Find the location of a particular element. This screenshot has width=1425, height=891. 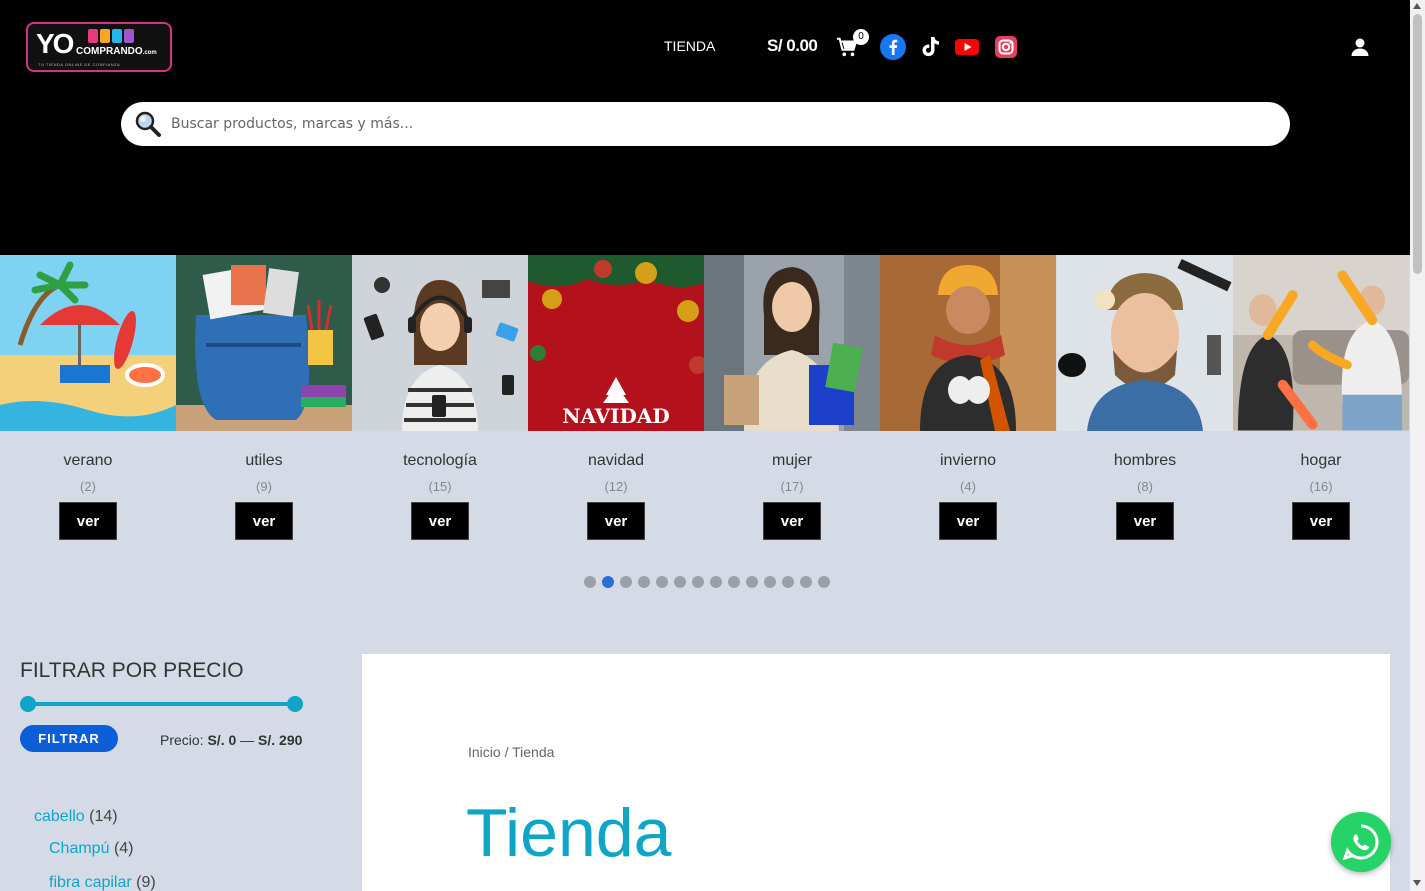

sidebar-category-item: fibra capilar (9) is located at coordinates (102, 882).